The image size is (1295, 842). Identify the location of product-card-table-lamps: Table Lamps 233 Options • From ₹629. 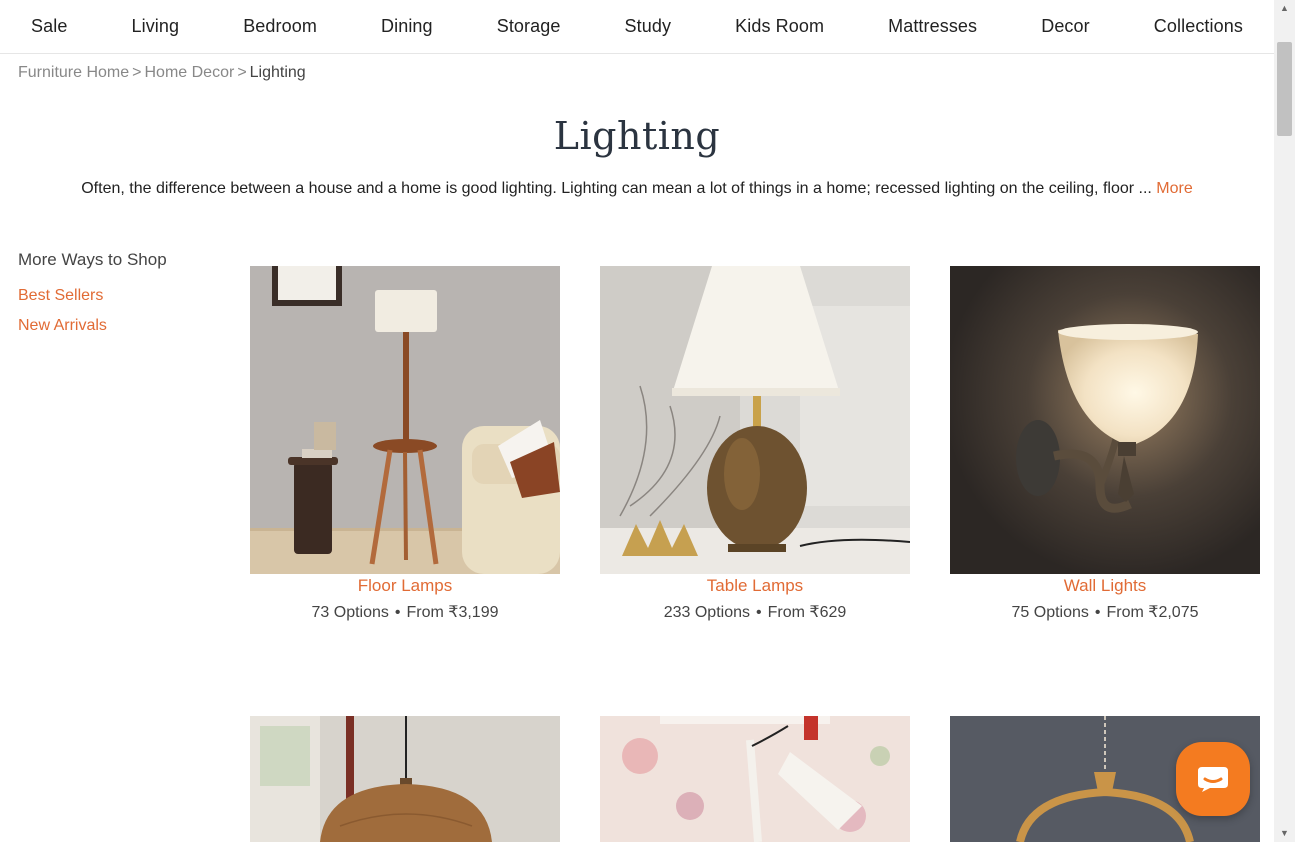
(755, 444).